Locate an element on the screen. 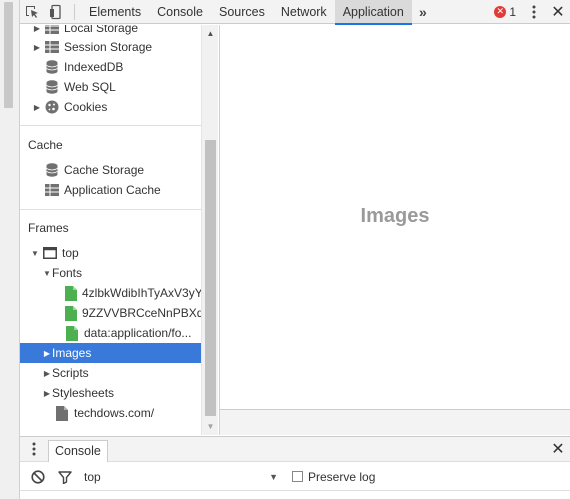 The image size is (570, 499). drawer-tab-console: Console is located at coordinates (78, 451).